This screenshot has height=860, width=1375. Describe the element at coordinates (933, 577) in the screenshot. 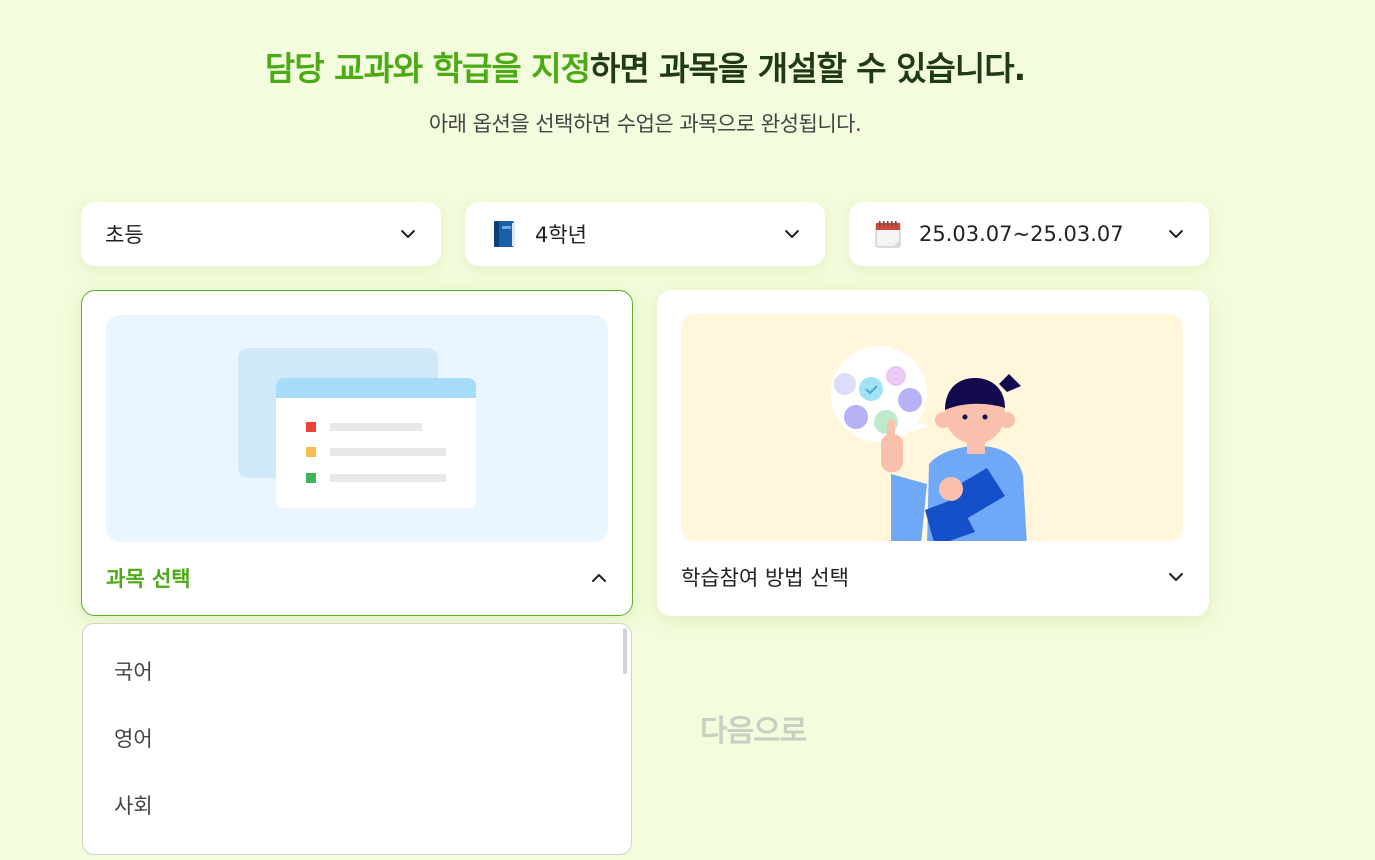

I see `method-card-footer: 학습참여 방법 선택` at that location.